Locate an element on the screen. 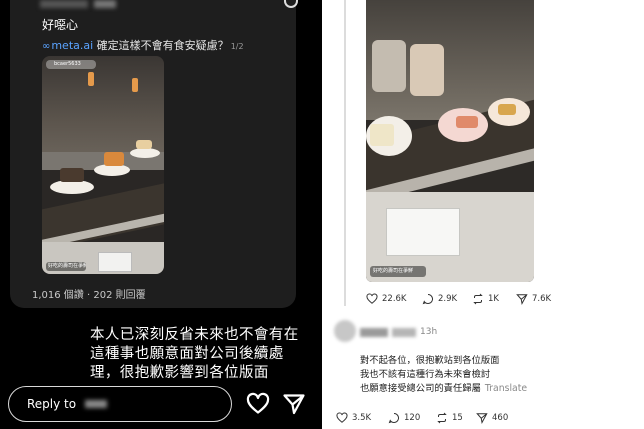  comment-reposts-stat: 15 is located at coordinates (449, 418).